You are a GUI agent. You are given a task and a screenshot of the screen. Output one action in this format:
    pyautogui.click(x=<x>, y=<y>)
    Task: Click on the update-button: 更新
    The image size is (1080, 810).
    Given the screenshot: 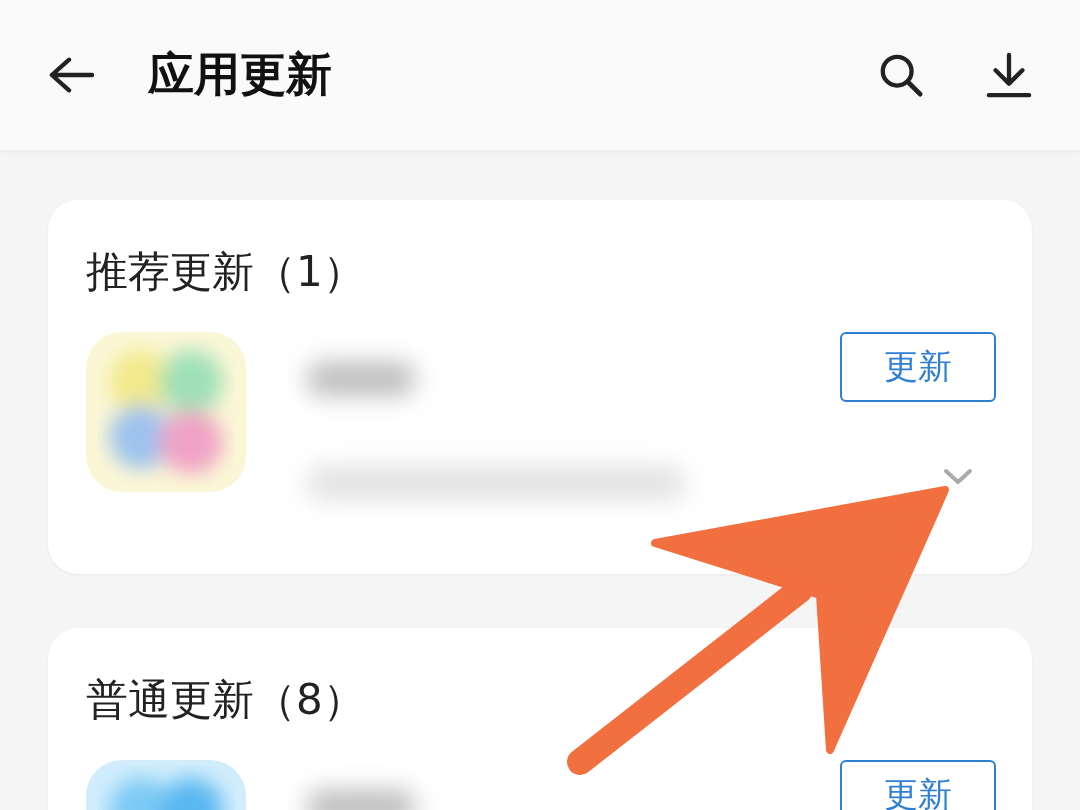 What is the action you would take?
    pyautogui.click(x=918, y=367)
    